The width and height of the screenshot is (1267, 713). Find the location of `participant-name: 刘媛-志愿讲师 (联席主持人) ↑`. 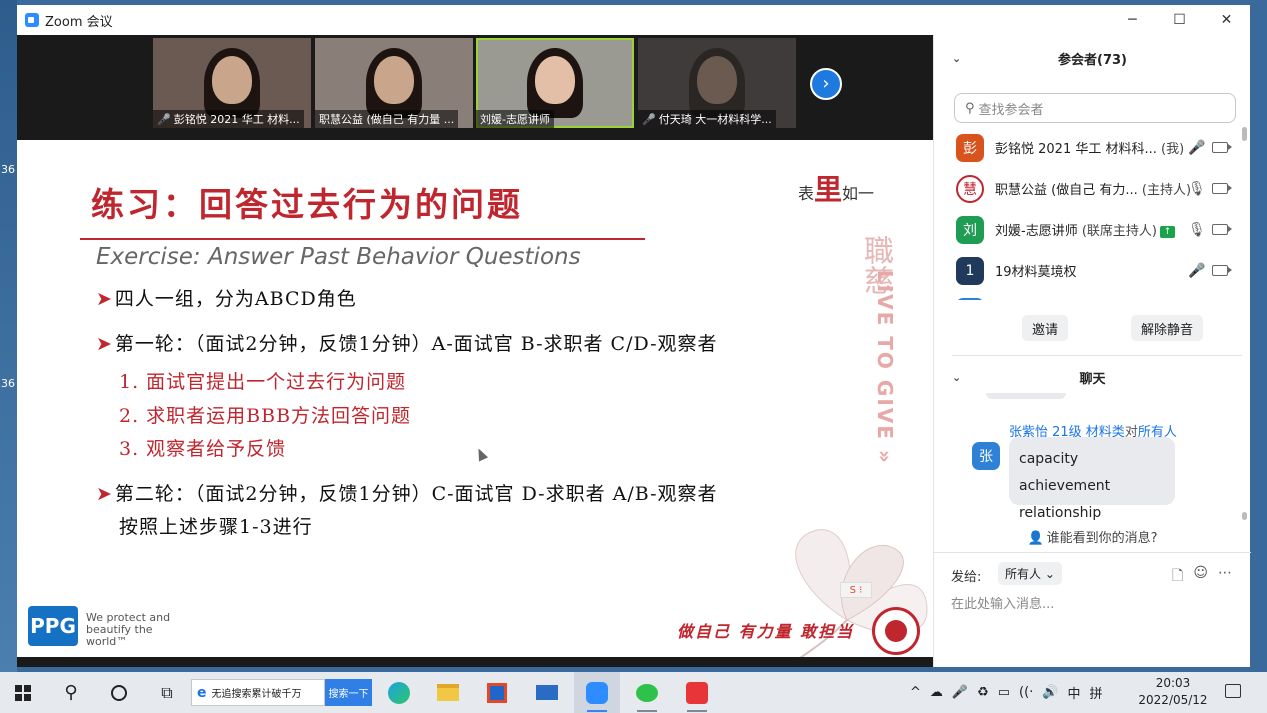

participant-name: 刘媛-志愿讲师 (联席主持人) ↑ is located at coordinates (1085, 229).